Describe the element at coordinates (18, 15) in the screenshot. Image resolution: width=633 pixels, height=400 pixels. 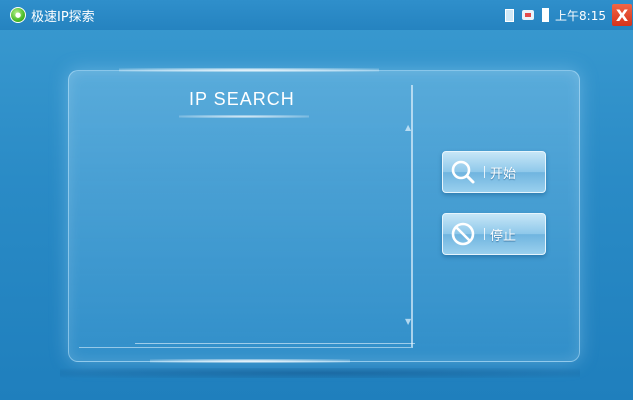
I see `app-logo-icon: ●` at that location.